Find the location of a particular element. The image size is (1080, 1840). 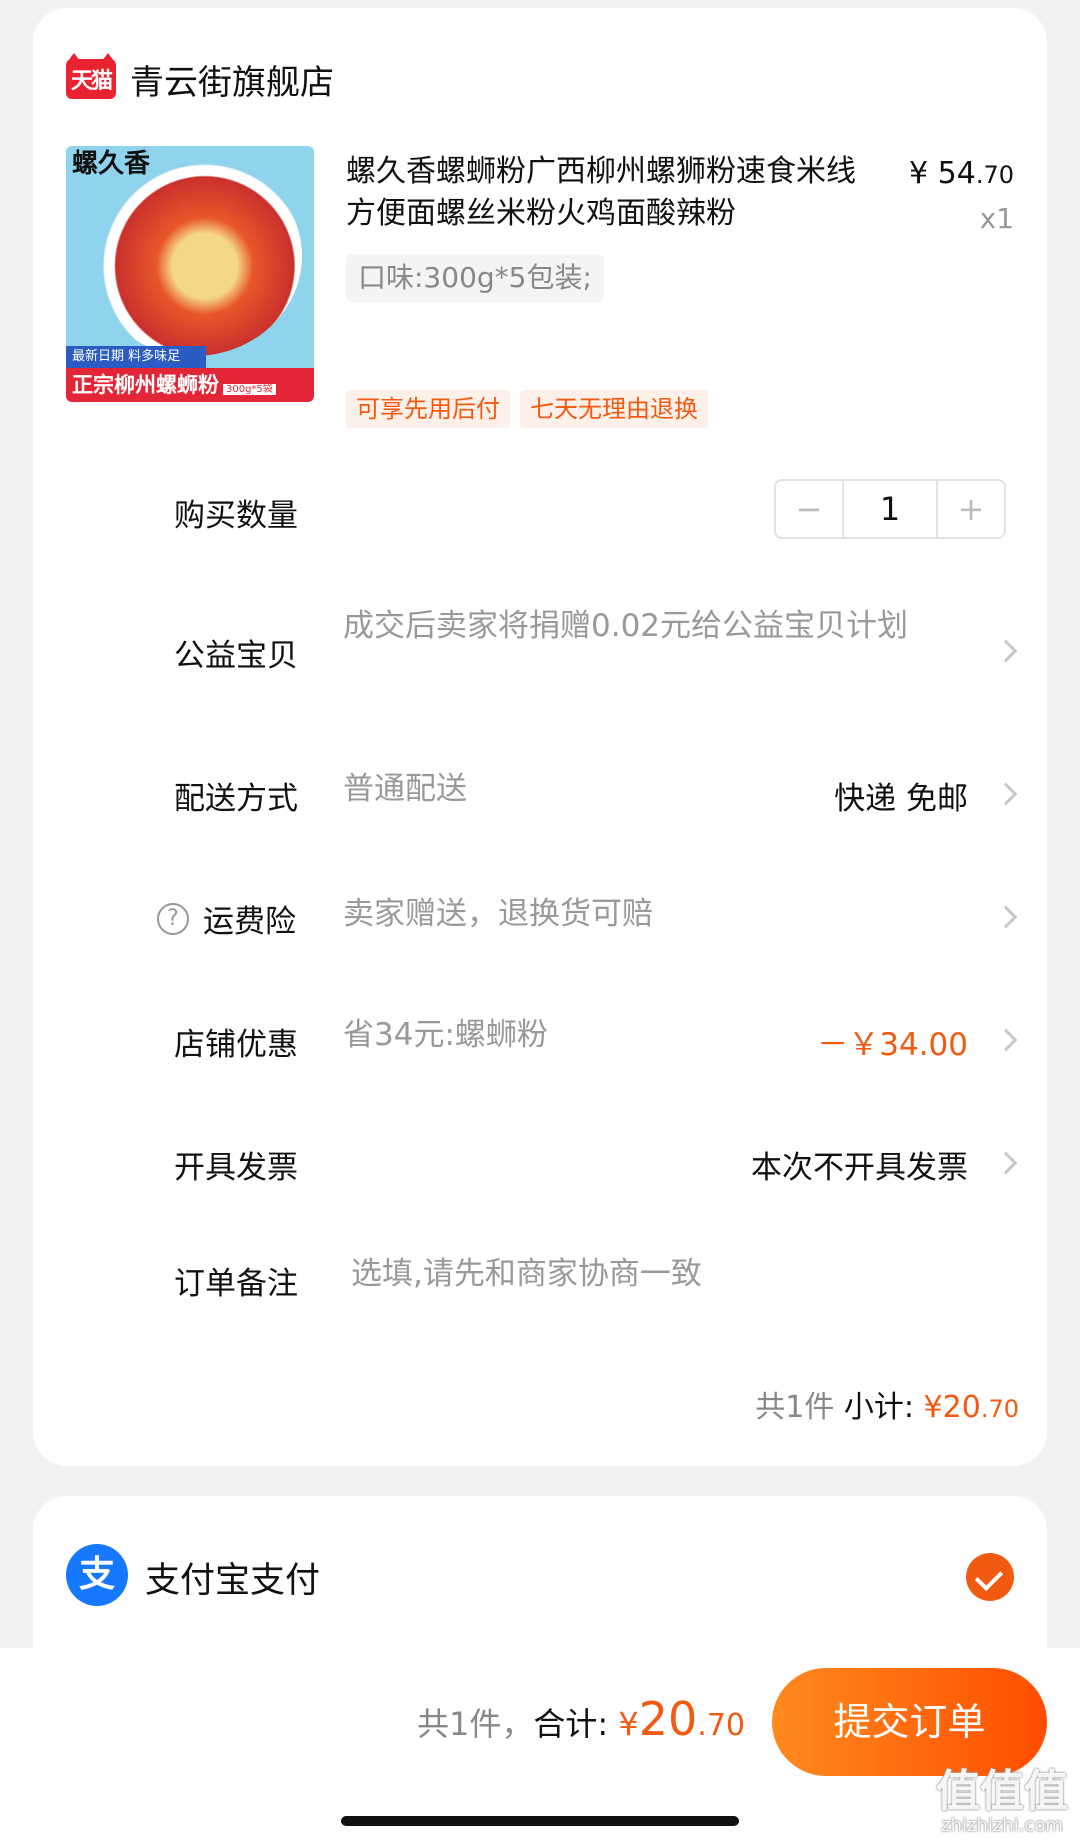

delivery-value: 普通配送 is located at coordinates (405, 789).